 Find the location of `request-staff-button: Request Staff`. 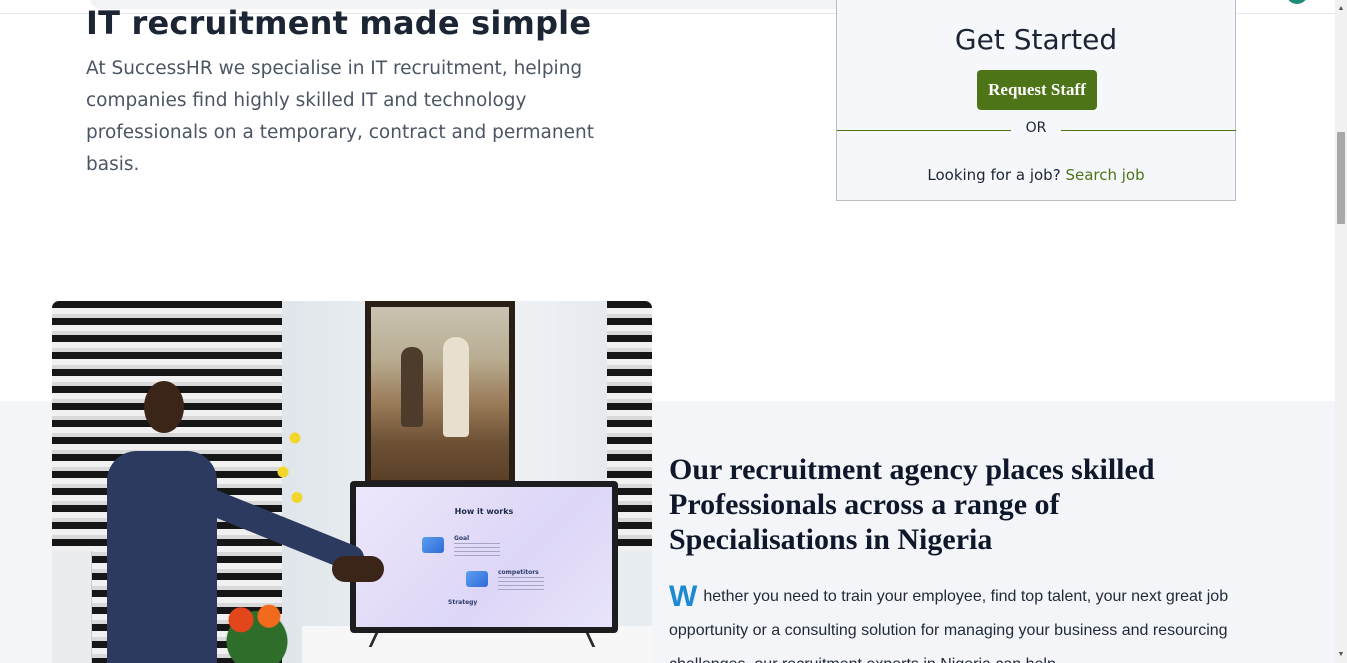

request-staff-button: Request Staff is located at coordinates (1037, 90).